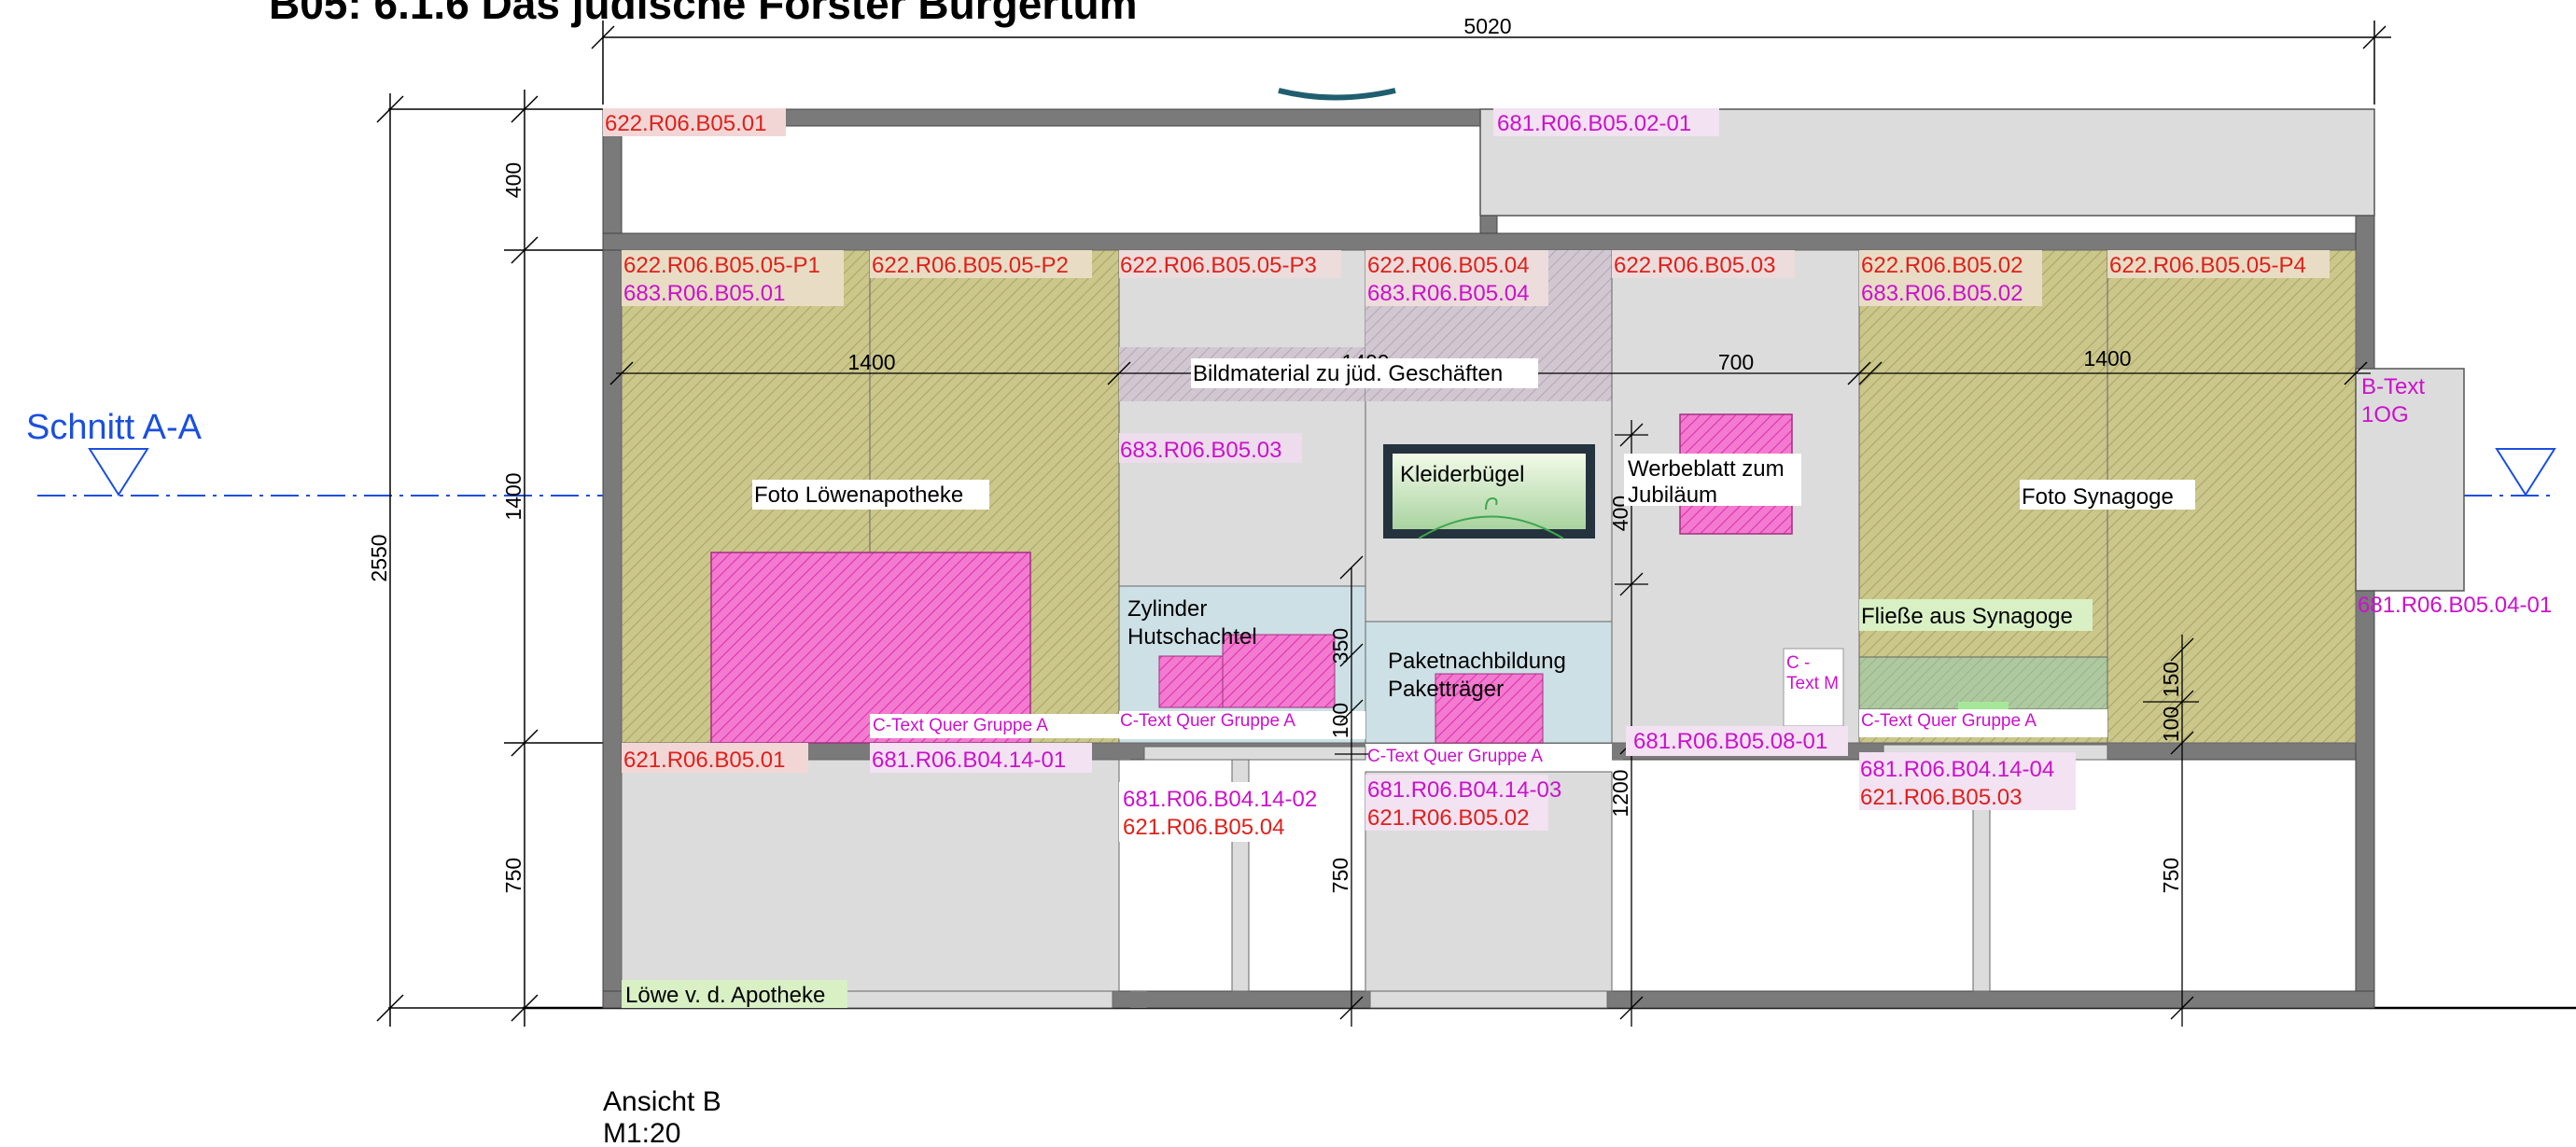 This screenshot has height=1147, width=2576. I want to click on code-roof-left: 622.R06.B05.01, so click(685, 124).